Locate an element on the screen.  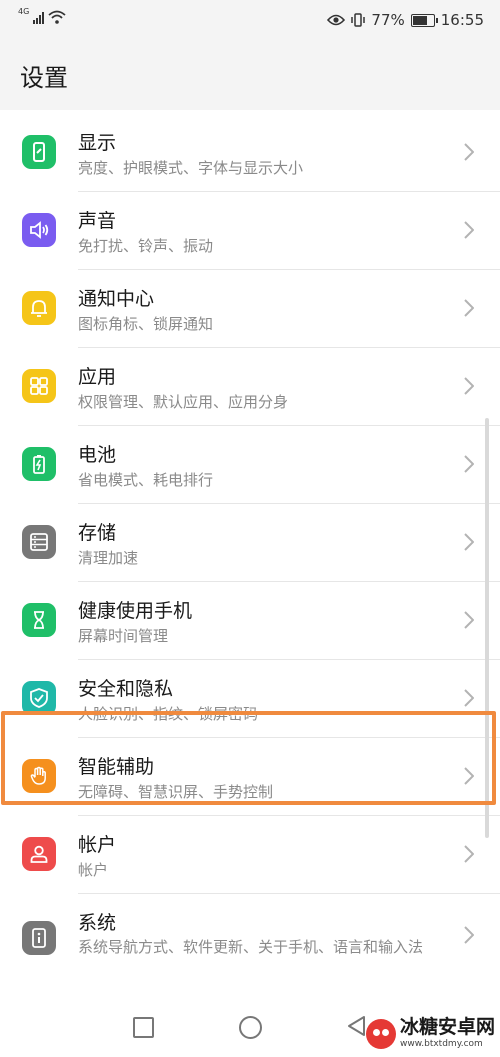
watermark: 冰糖安卓网 www.btxtdmy.com is located at coordinates (430, 1033).